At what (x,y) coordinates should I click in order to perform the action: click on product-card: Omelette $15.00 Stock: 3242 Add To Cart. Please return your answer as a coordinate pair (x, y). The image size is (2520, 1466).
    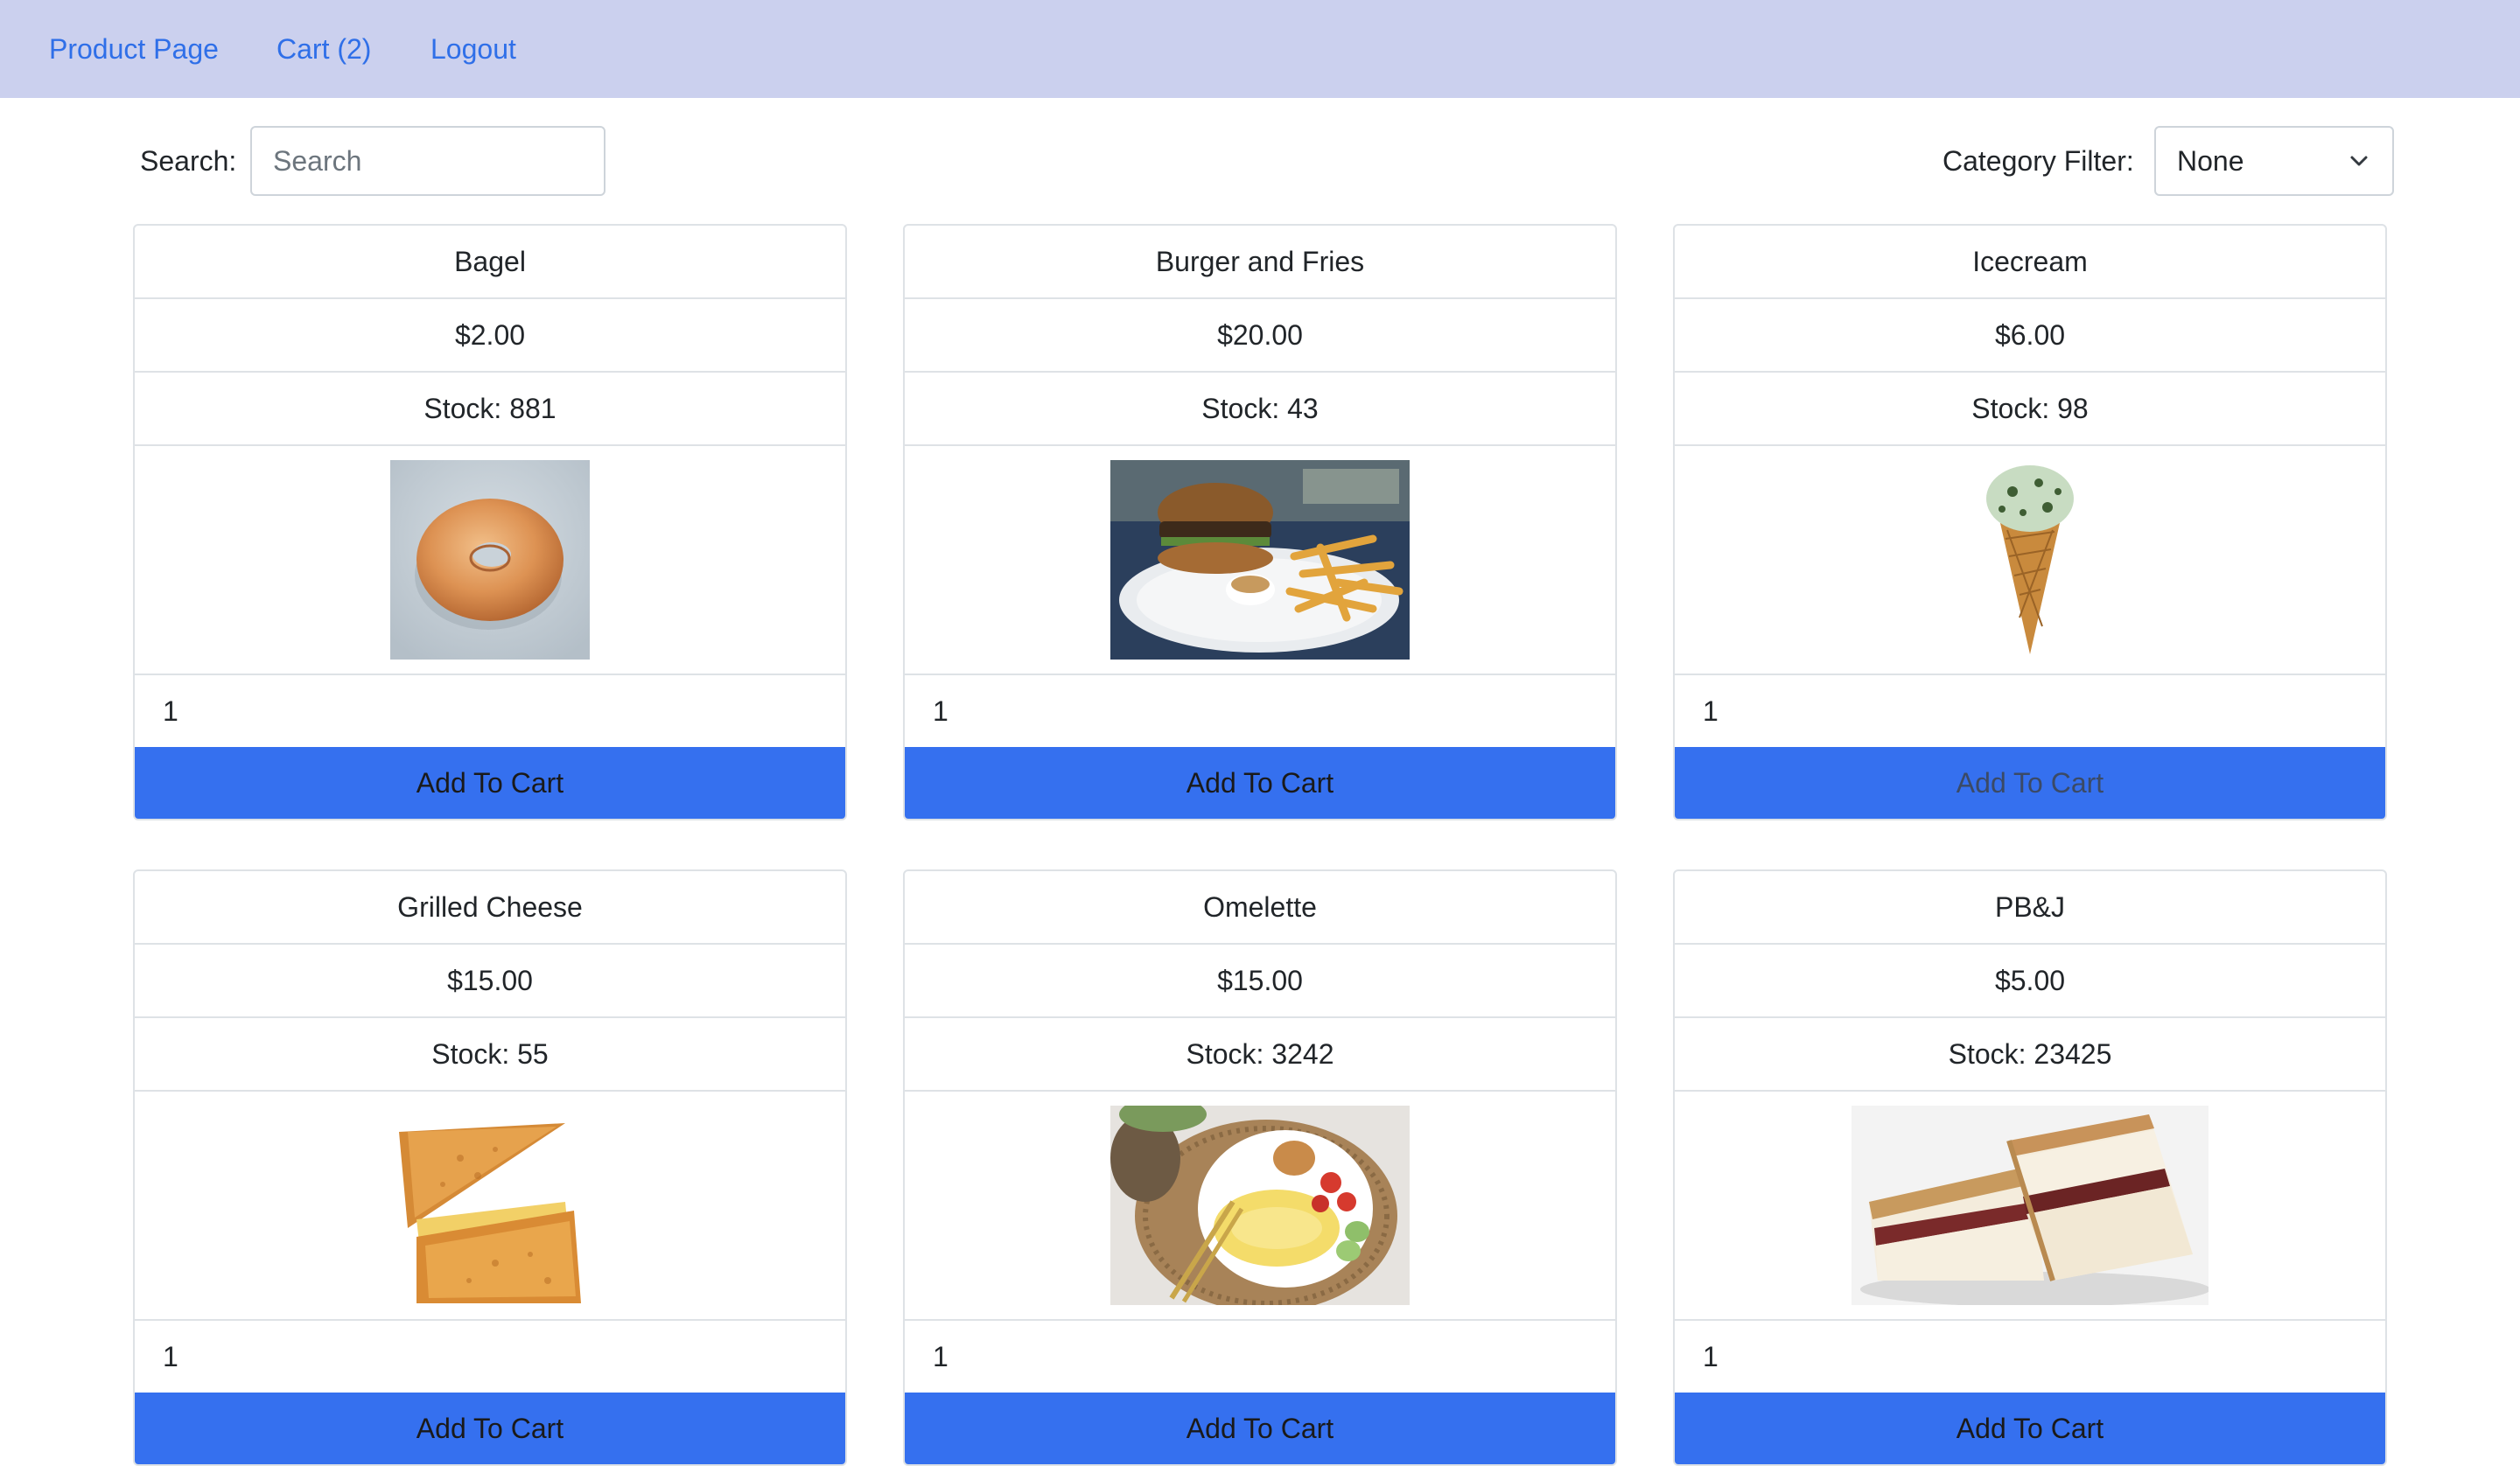
    Looking at the image, I should click on (1260, 1167).